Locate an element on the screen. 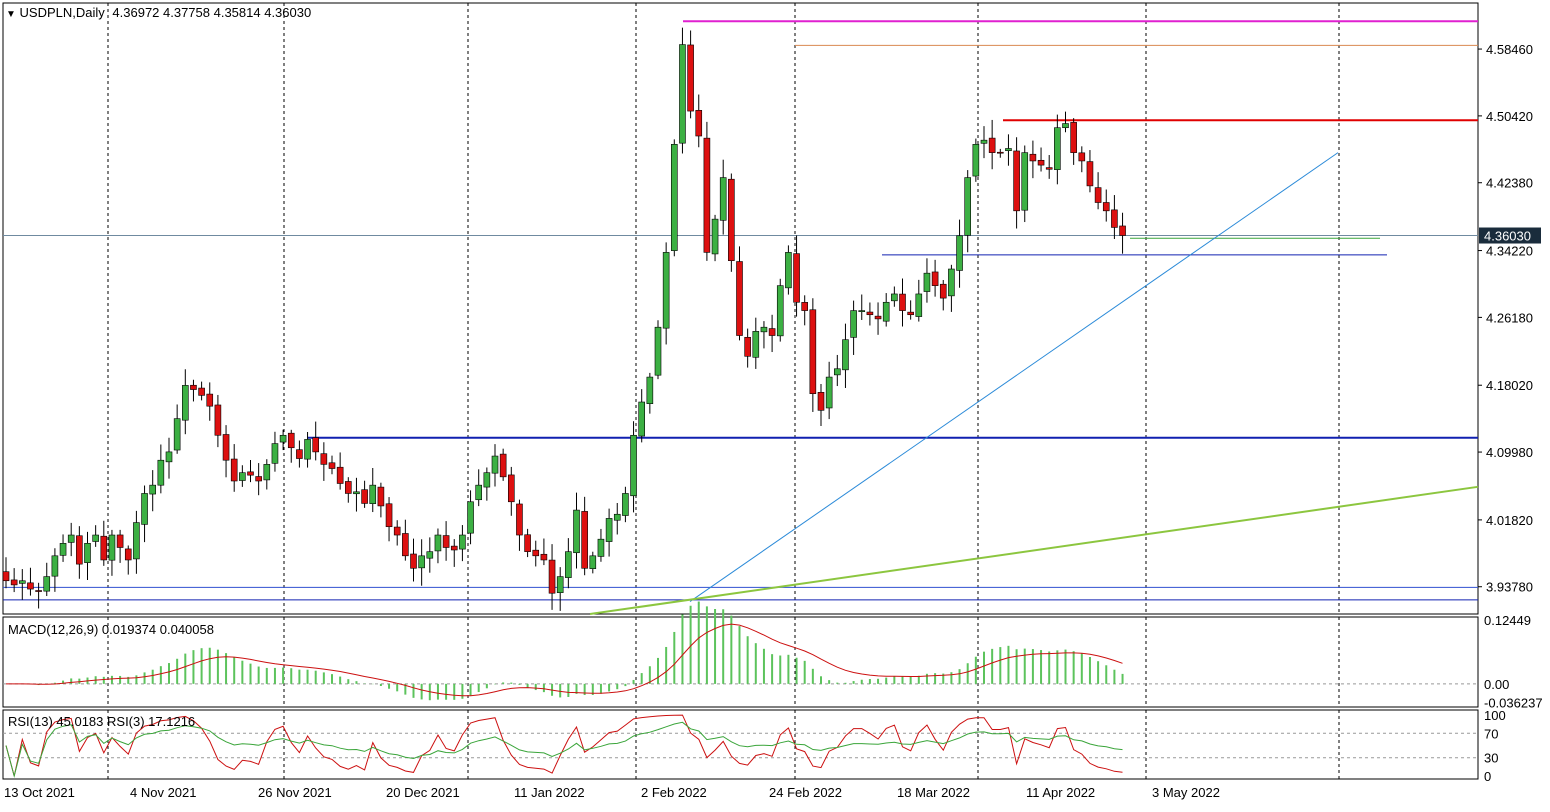 The width and height of the screenshot is (1550, 812). macd-tick-label: 0.00 is located at coordinates (1496, 684).